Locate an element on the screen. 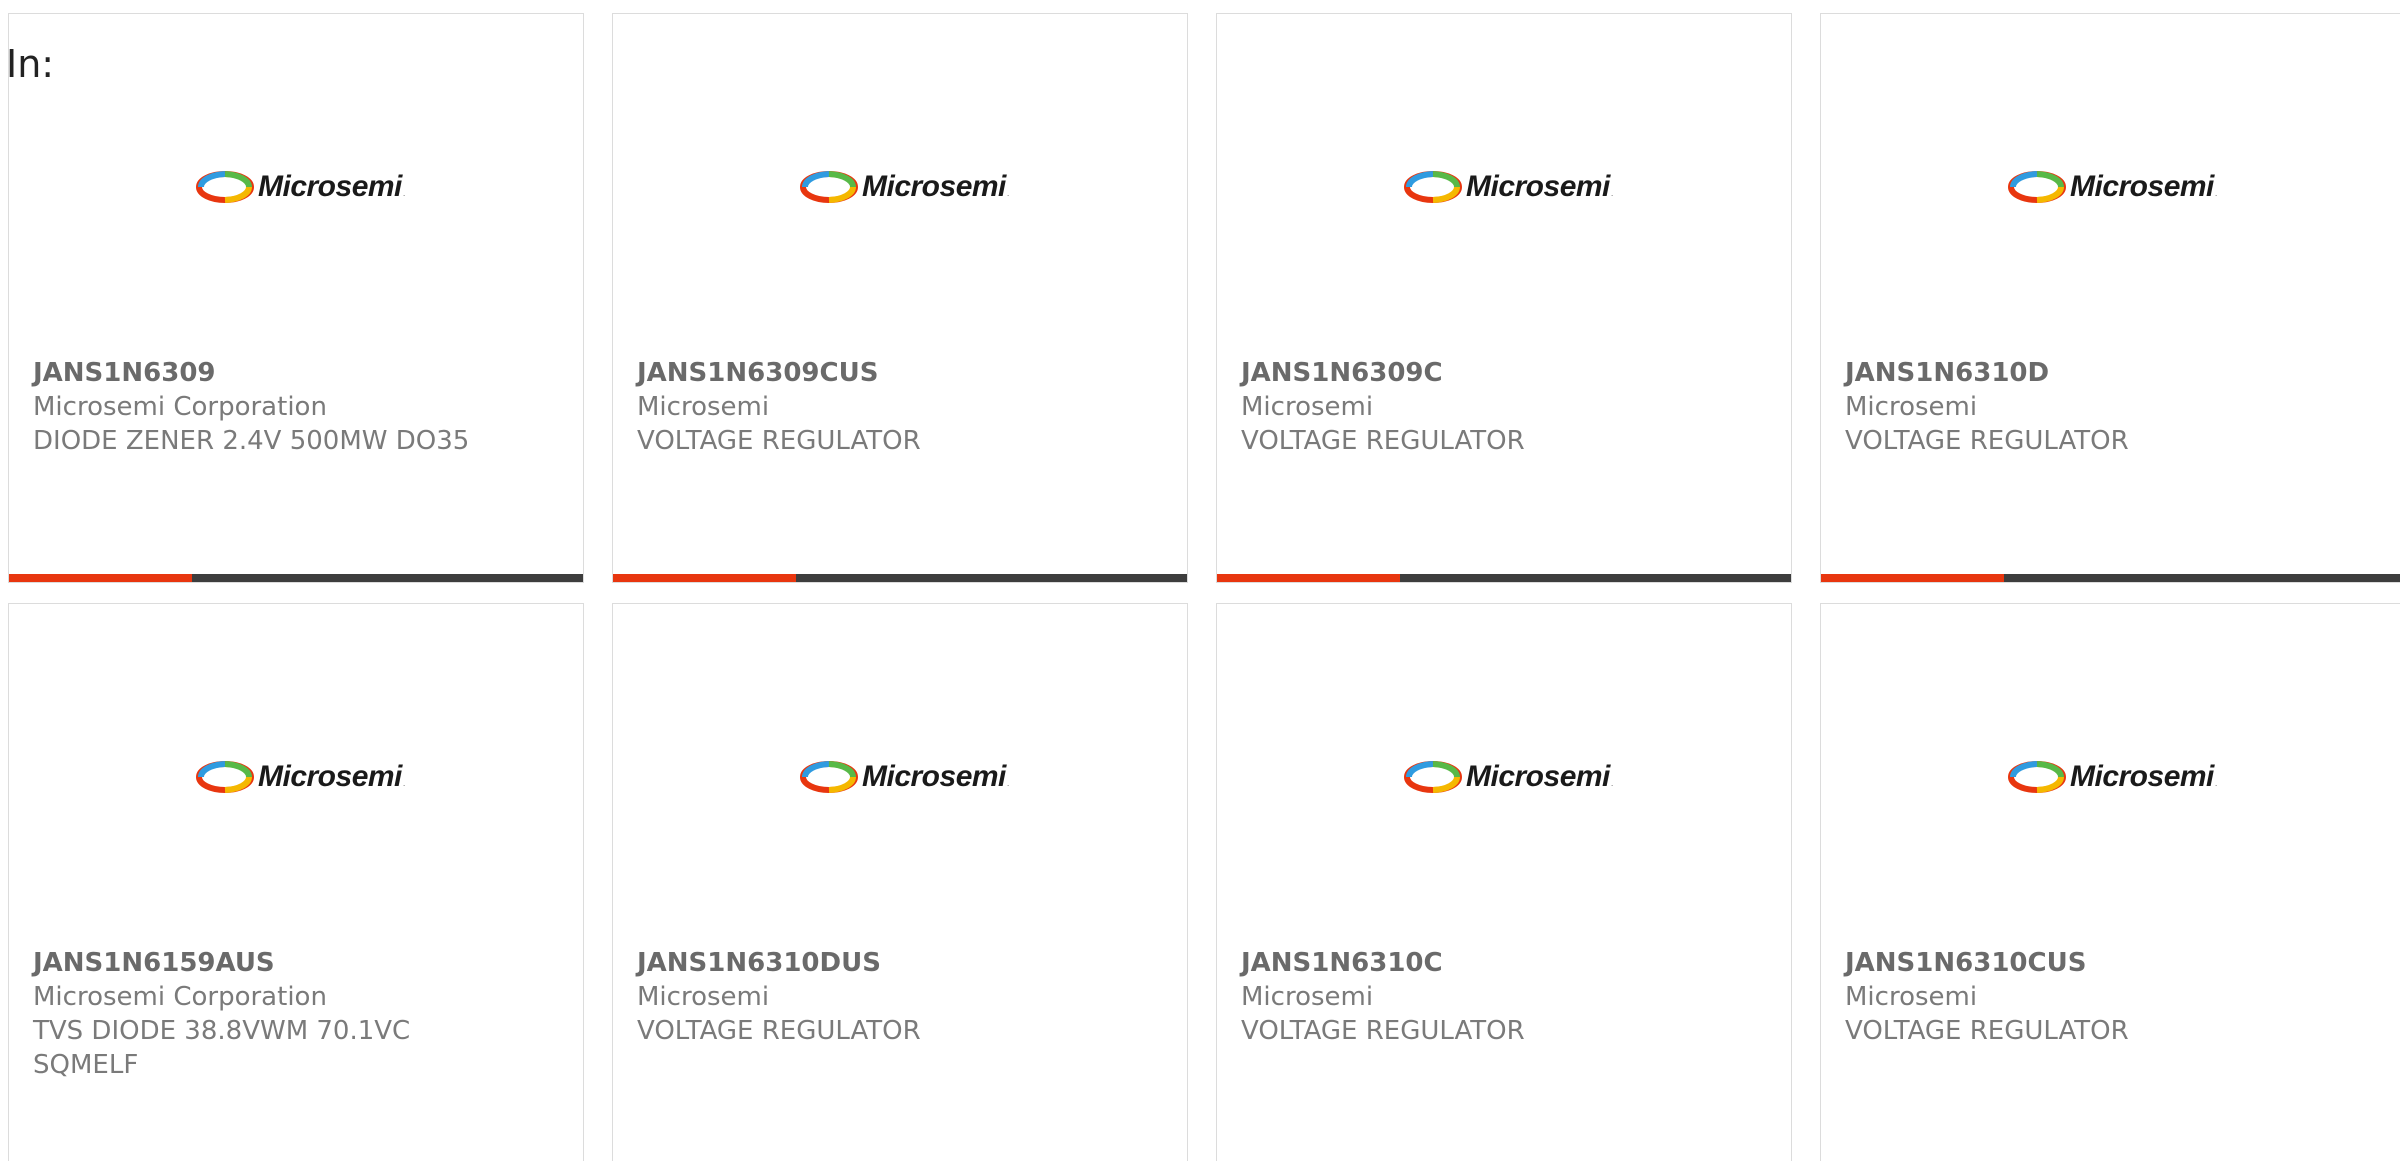 Image resolution: width=2400 pixels, height=1161 pixels. card-info: JANS1N6310C Microsemi VOLTAGE REGULATOR is located at coordinates (1504, 997).